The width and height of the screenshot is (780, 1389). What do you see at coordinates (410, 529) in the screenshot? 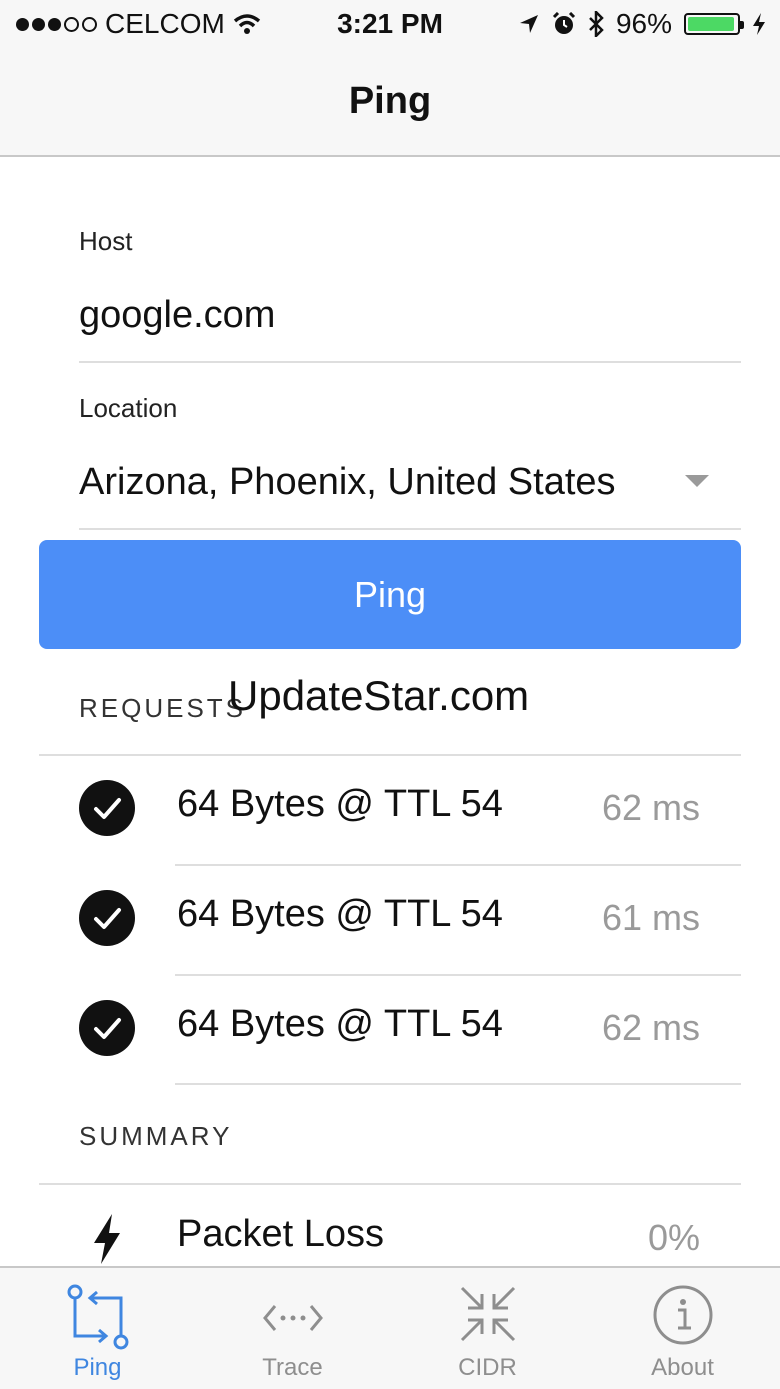
I see `location-underline` at bounding box center [410, 529].